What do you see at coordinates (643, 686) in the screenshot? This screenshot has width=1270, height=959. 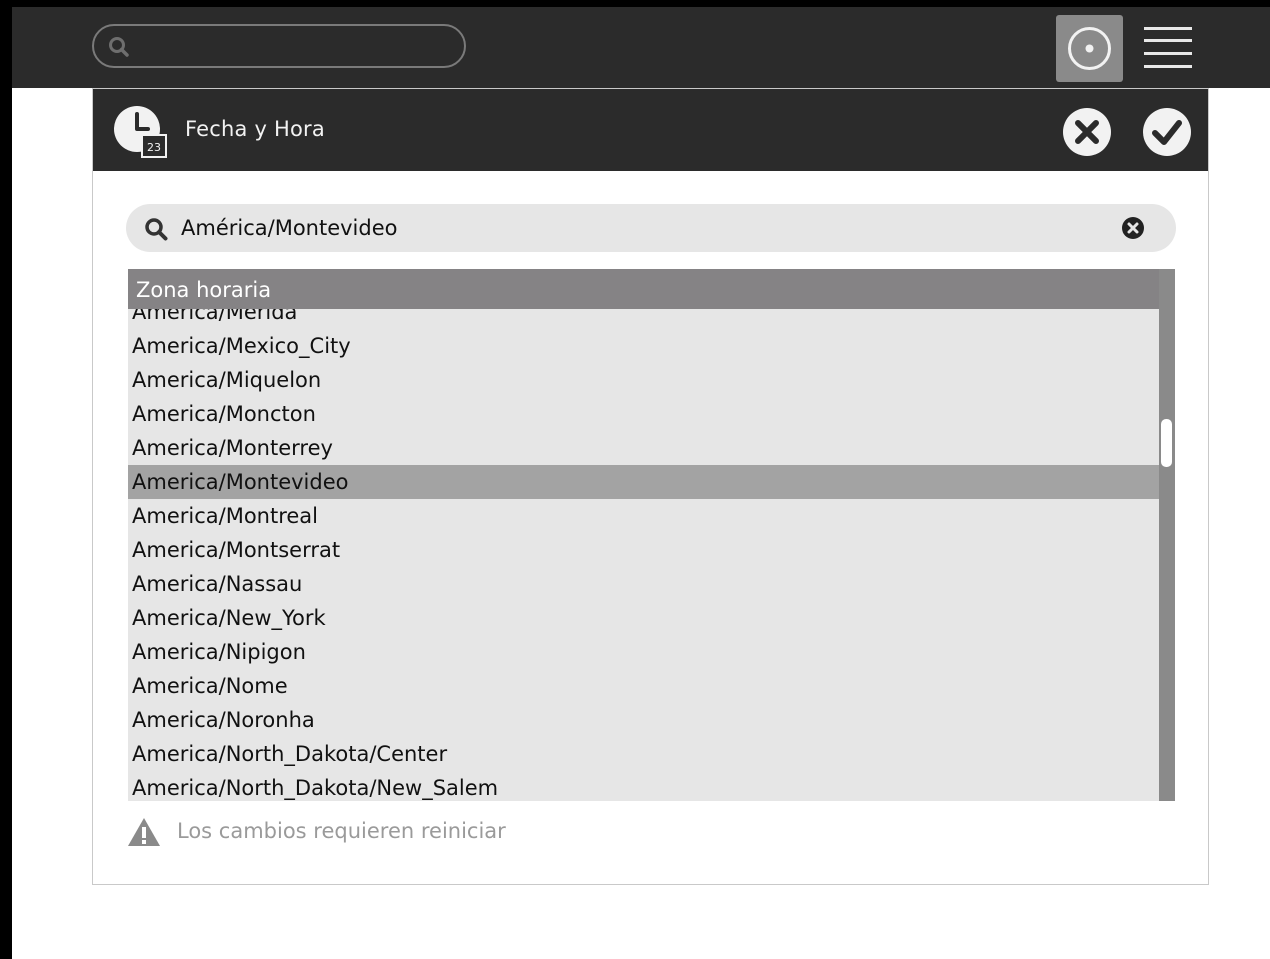 I see `list-item: America/Nome` at bounding box center [643, 686].